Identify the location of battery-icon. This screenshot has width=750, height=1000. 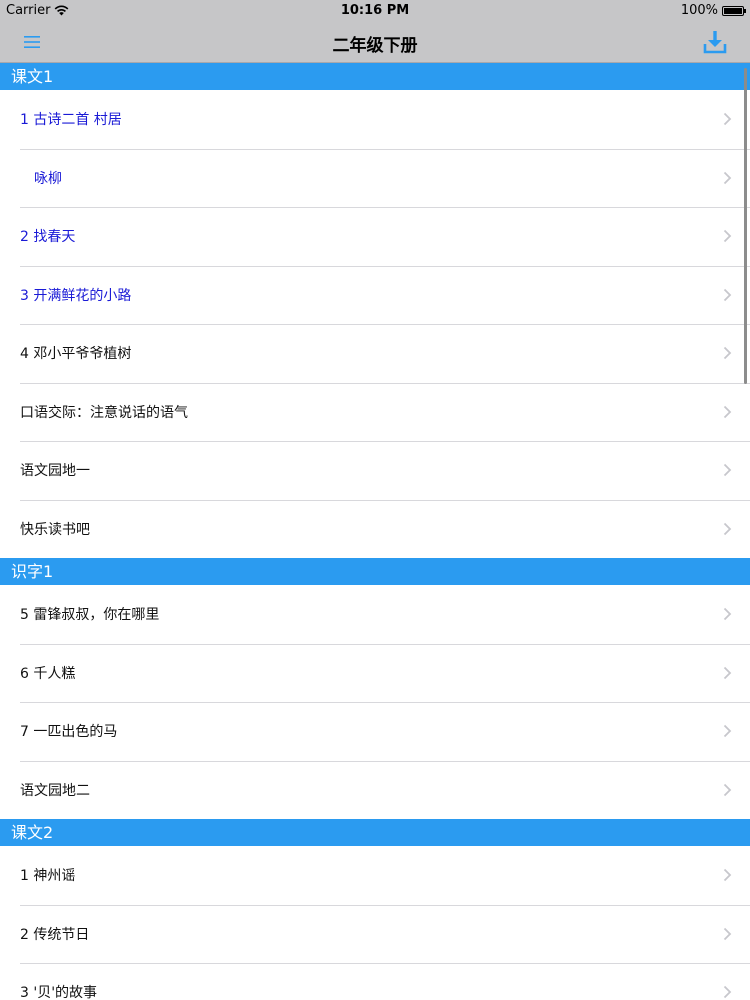
(734, 10).